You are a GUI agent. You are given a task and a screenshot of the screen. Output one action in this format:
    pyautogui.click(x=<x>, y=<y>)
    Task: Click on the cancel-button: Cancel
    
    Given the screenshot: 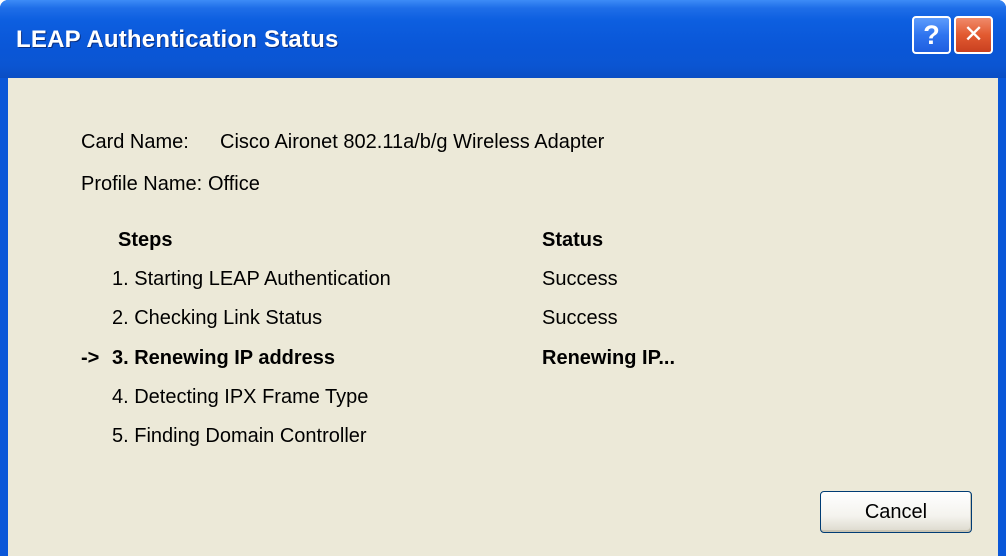 What is the action you would take?
    pyautogui.click(x=896, y=512)
    